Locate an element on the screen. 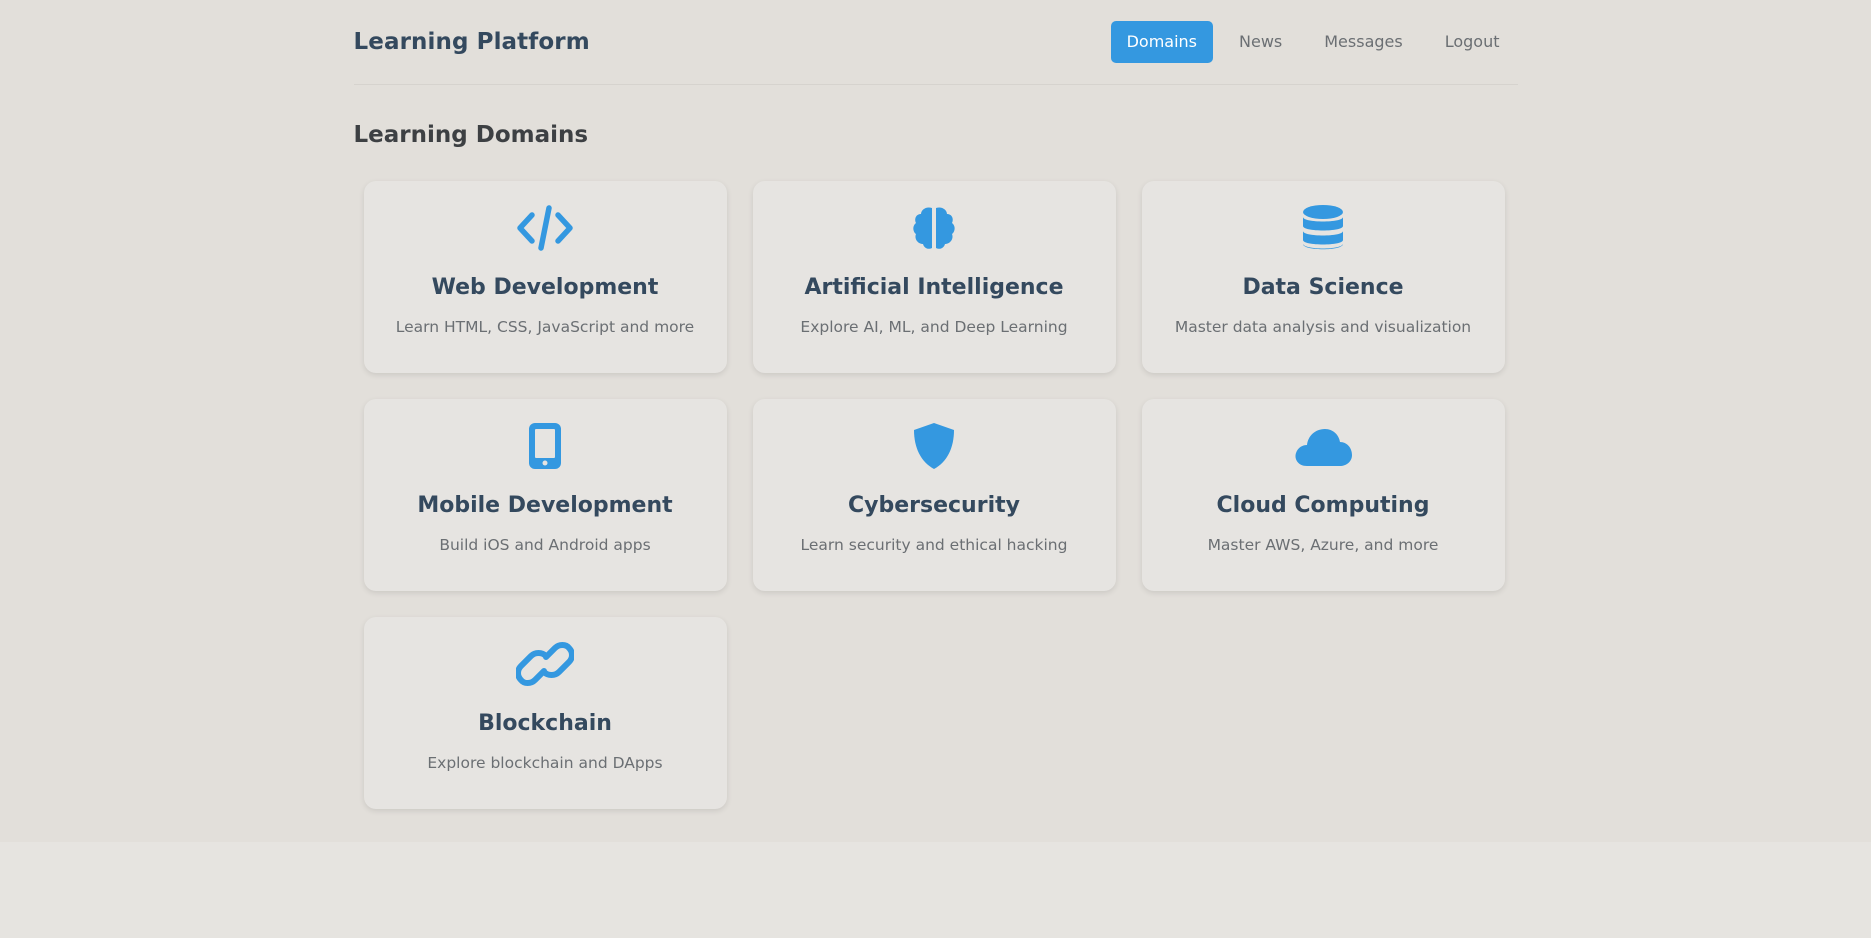 The height and width of the screenshot is (938, 1871). domain-title: Blockchain is located at coordinates (545, 723).